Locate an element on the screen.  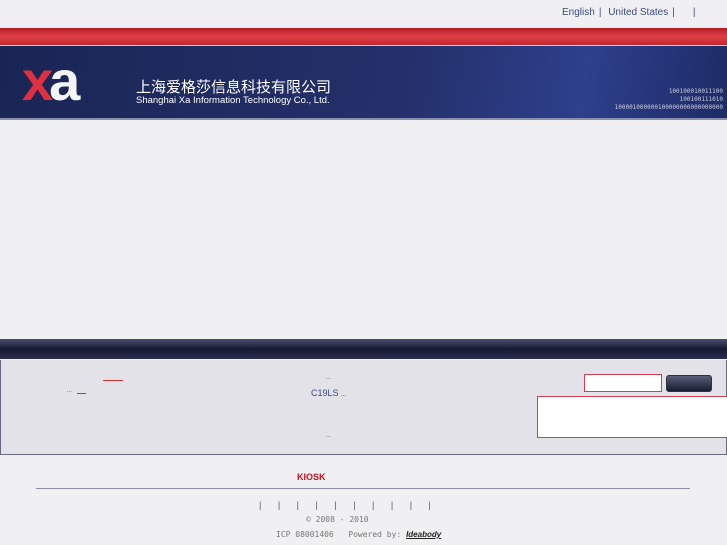
icp-line: ICP 08001406 Powered by: Ideabody is located at coordinates (359, 534).